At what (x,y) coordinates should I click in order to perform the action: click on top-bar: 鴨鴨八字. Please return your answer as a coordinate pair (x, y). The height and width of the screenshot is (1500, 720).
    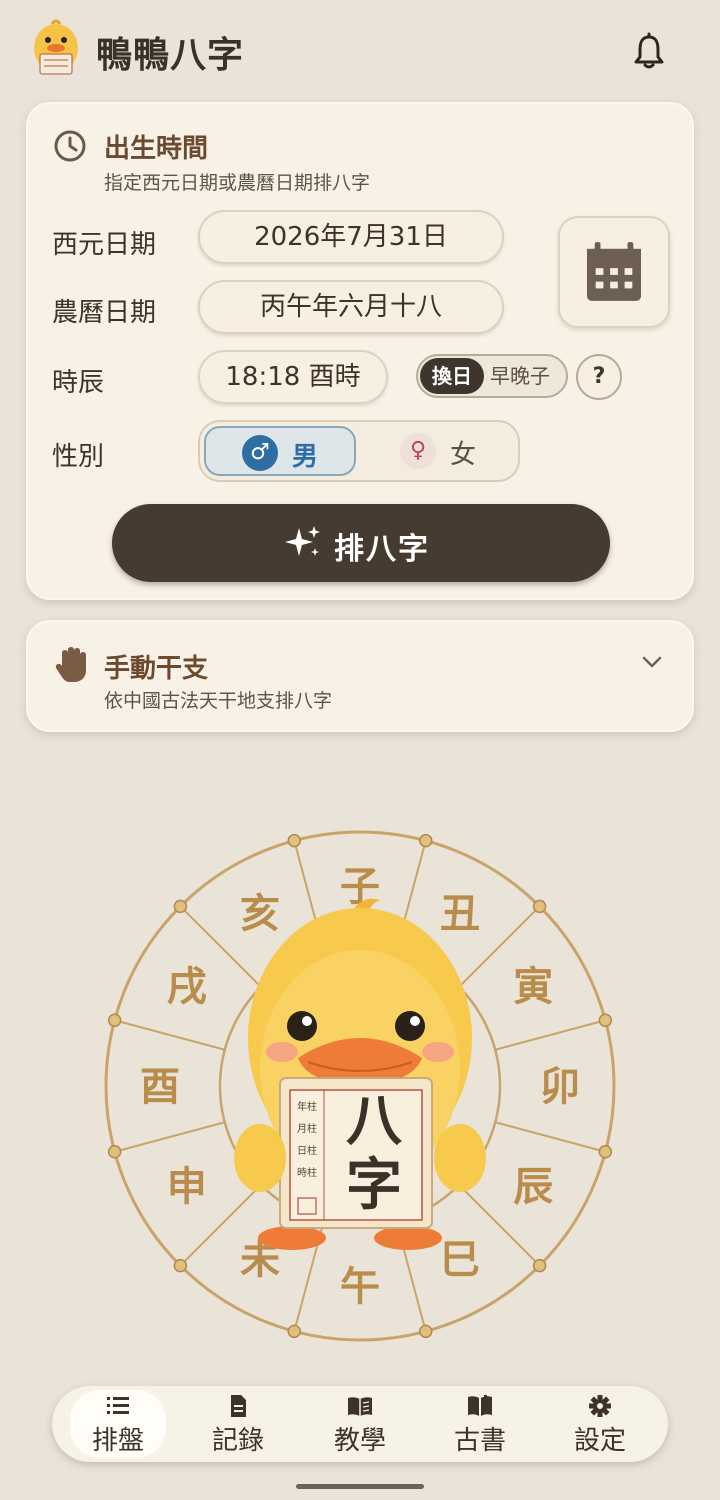
    Looking at the image, I should click on (360, 50).